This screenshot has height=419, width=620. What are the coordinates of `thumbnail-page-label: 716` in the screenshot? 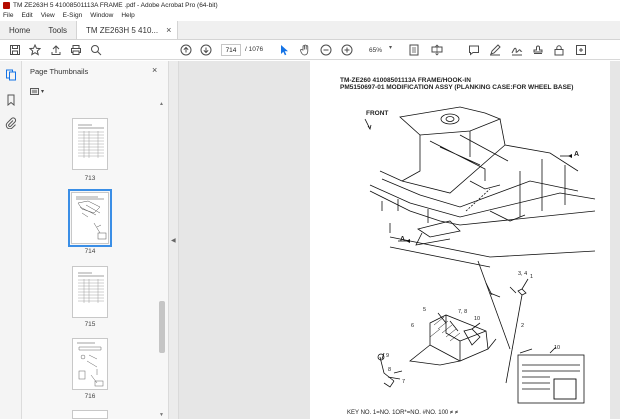 It's located at (90, 396).